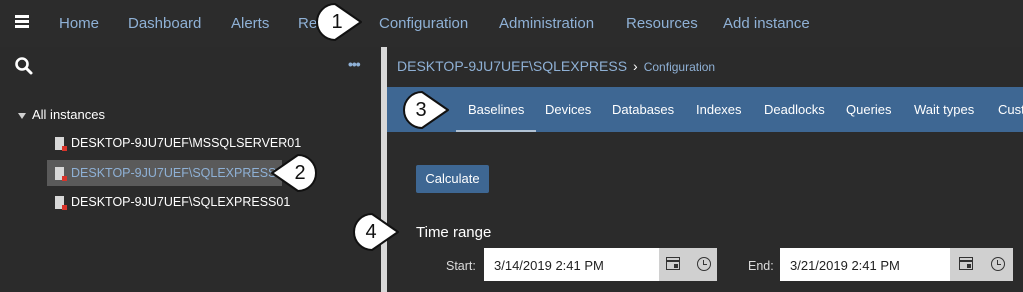 The width and height of the screenshot is (1023, 292). Describe the element at coordinates (421, 110) in the screenshot. I see `callout-number: 3` at that location.